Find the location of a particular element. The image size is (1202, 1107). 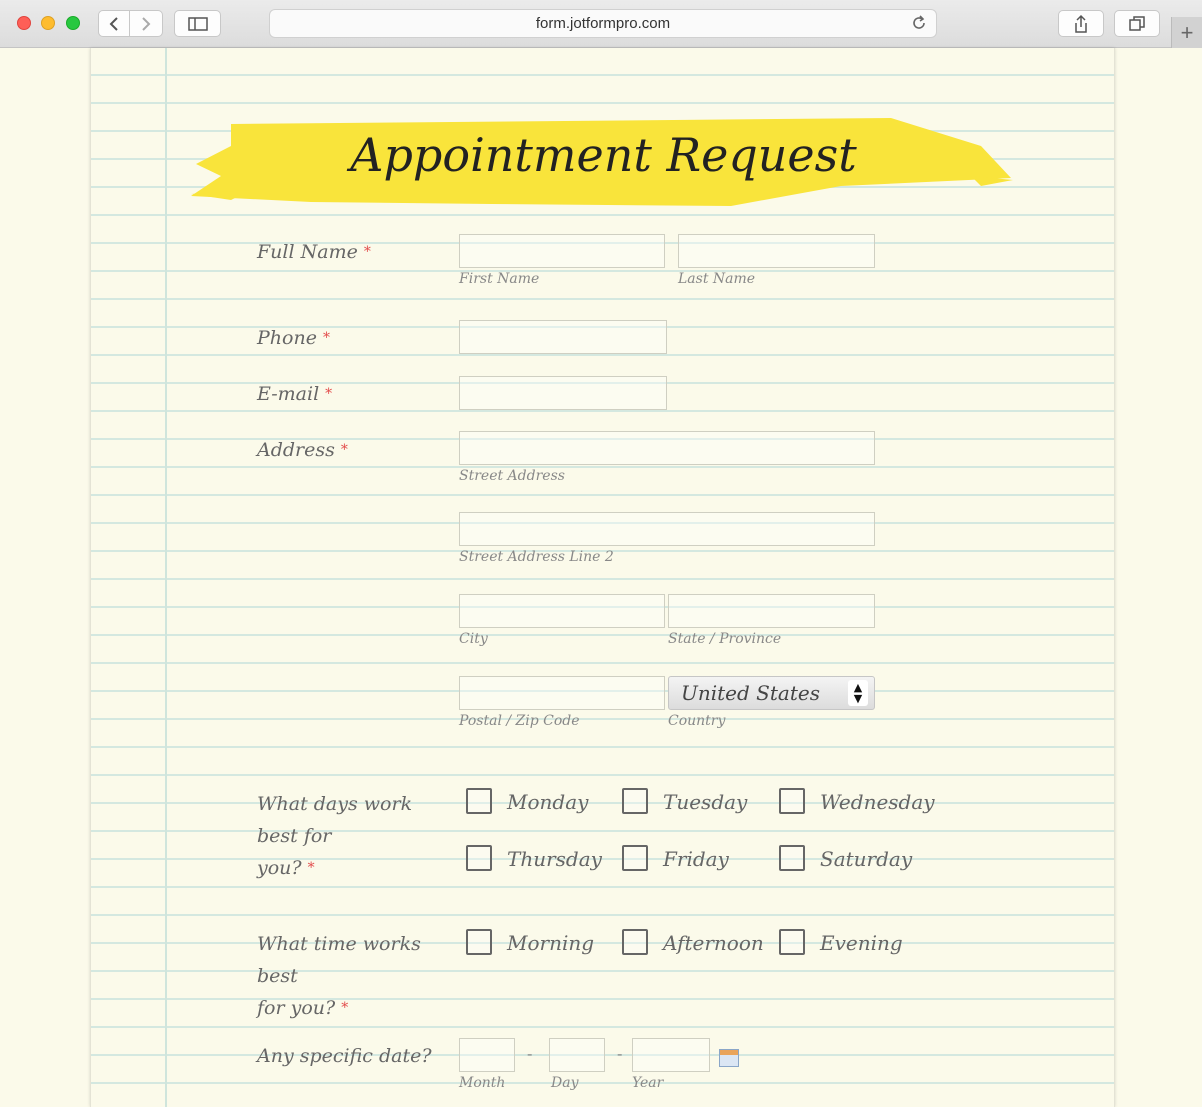

reload-icon is located at coordinates (919, 25).